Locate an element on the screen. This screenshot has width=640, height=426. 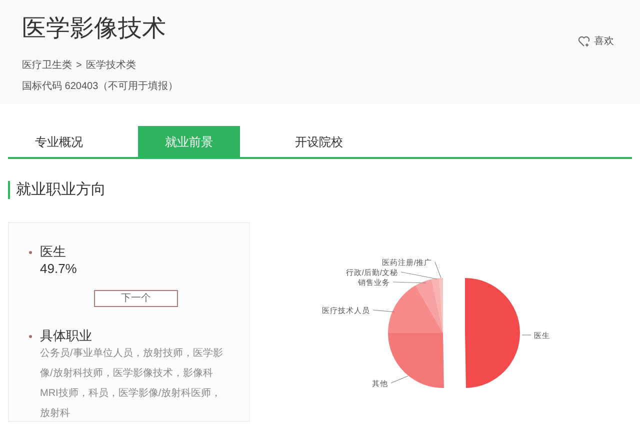
code-text: 国标代码 620403（不可用于填报） is located at coordinates (100, 87).